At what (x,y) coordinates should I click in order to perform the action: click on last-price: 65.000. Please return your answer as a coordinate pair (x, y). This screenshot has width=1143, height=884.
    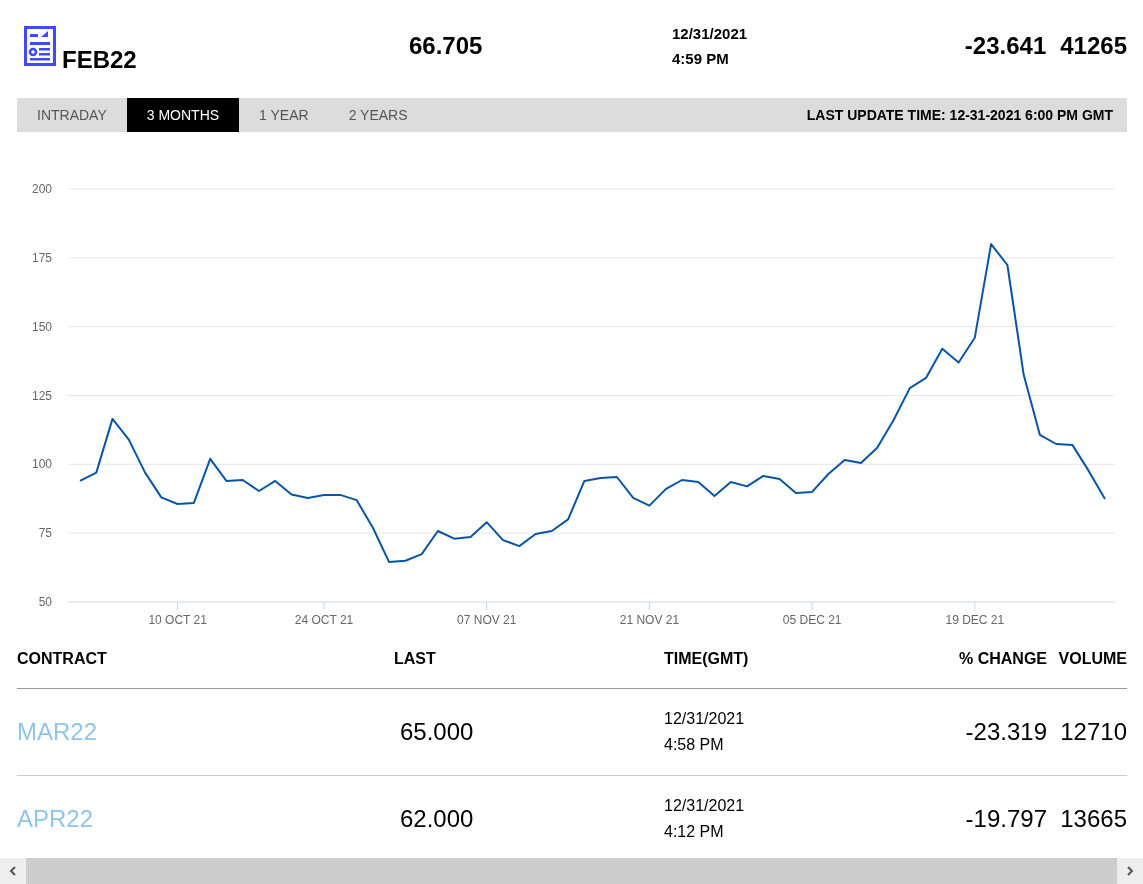
    Looking at the image, I should click on (437, 732).